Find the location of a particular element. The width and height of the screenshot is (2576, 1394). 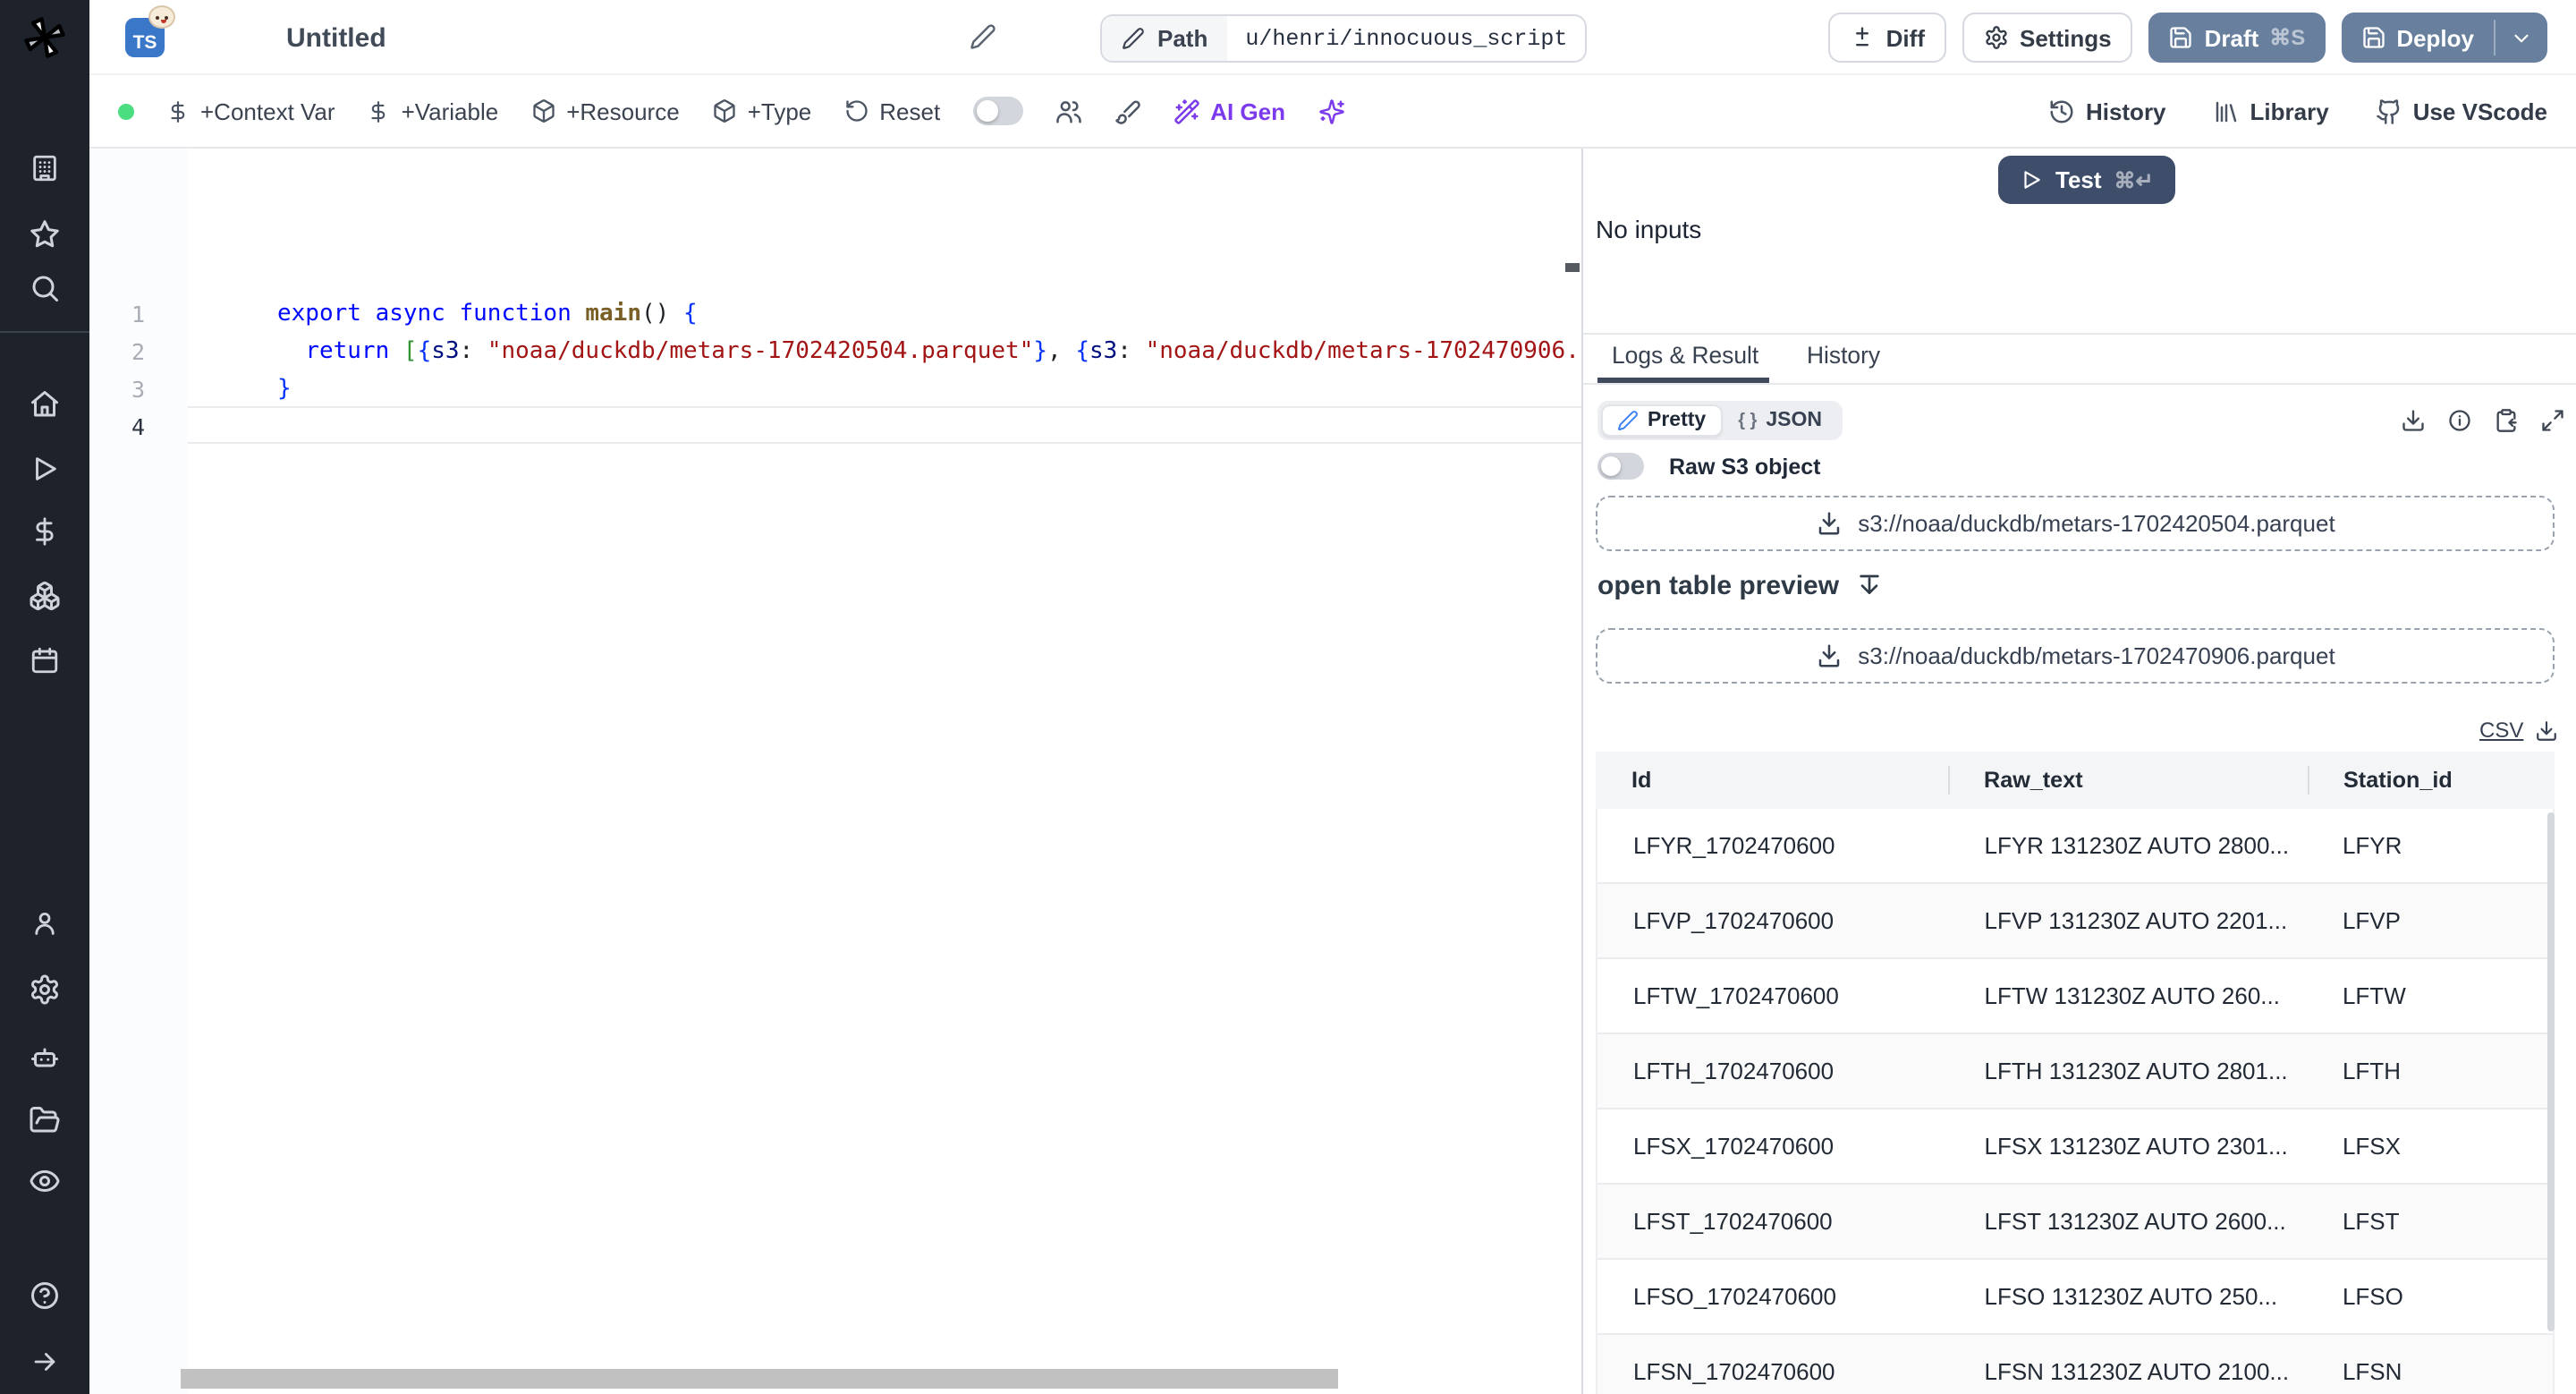

json-toggle: { } JSON is located at coordinates (1780, 420).